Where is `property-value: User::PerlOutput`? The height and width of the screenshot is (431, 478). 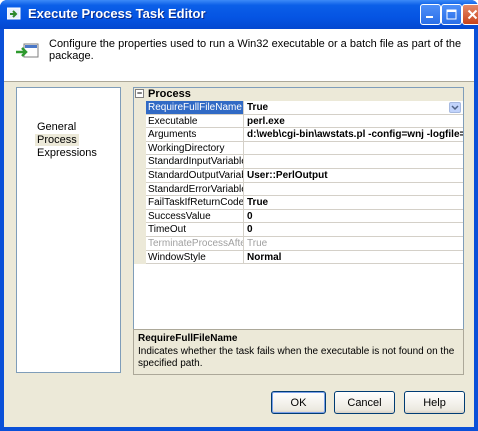 property-value: User::PerlOutput is located at coordinates (353, 176).